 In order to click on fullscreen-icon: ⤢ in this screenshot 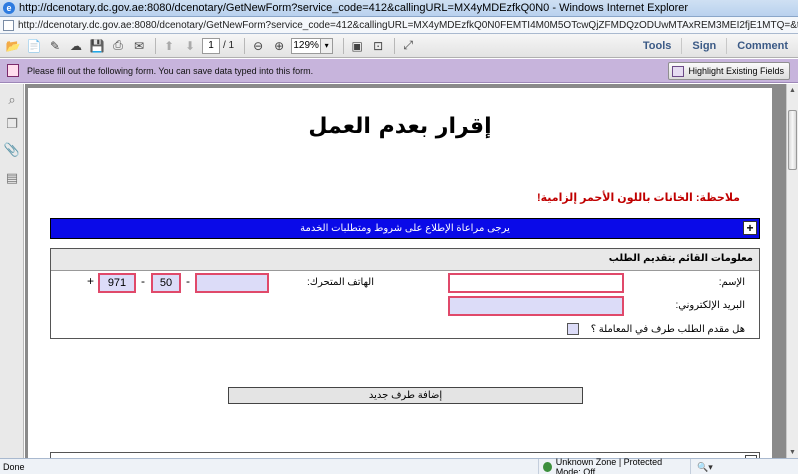, I will do `click(408, 46)`.